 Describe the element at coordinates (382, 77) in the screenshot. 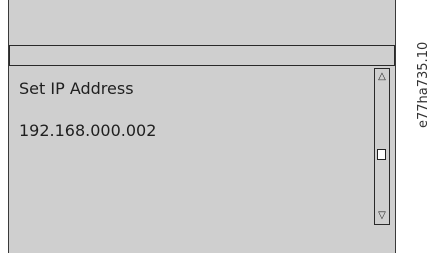

I see `triangle-up-icon: △` at that location.